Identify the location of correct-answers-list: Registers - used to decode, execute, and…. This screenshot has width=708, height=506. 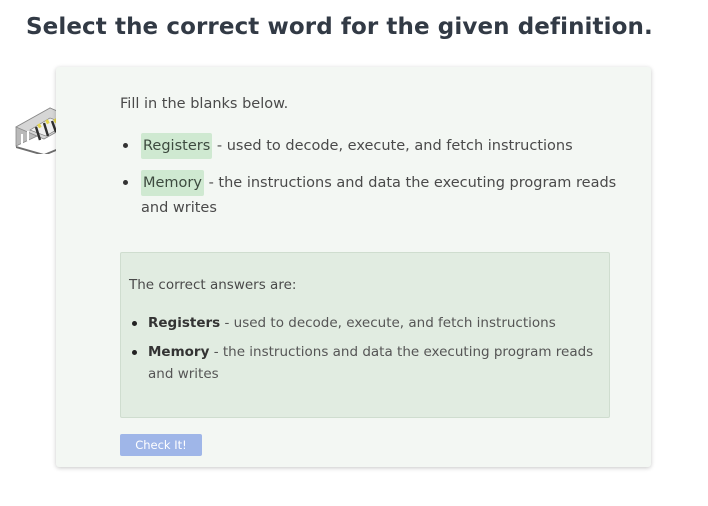
(364, 352).